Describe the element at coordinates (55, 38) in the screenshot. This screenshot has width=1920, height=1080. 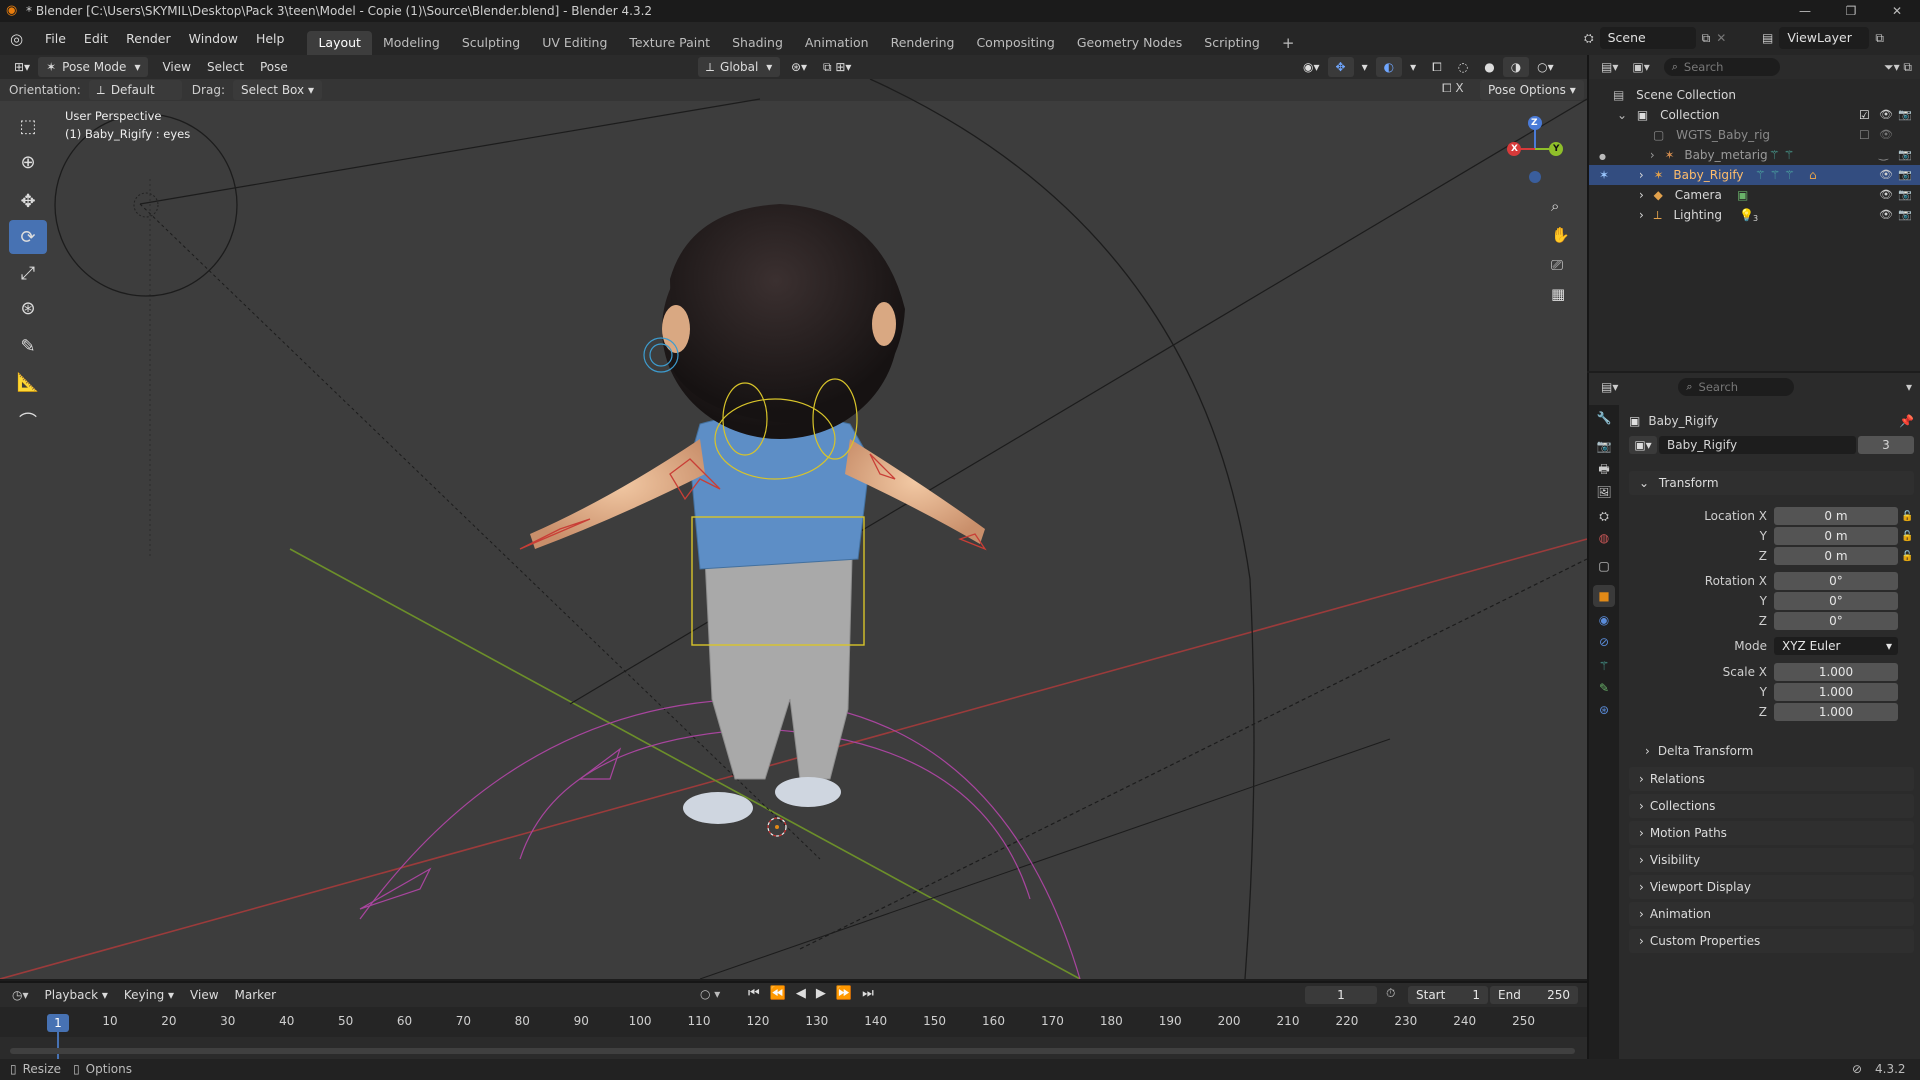
I see `menu-file: File` at that location.